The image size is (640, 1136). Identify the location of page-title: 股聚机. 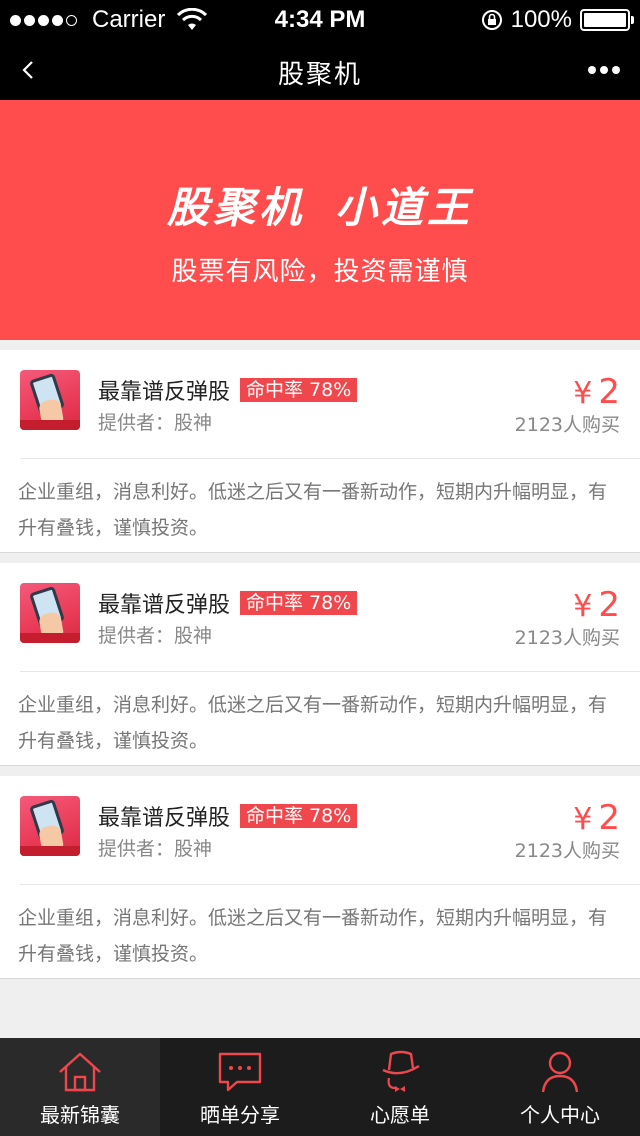
(319, 75).